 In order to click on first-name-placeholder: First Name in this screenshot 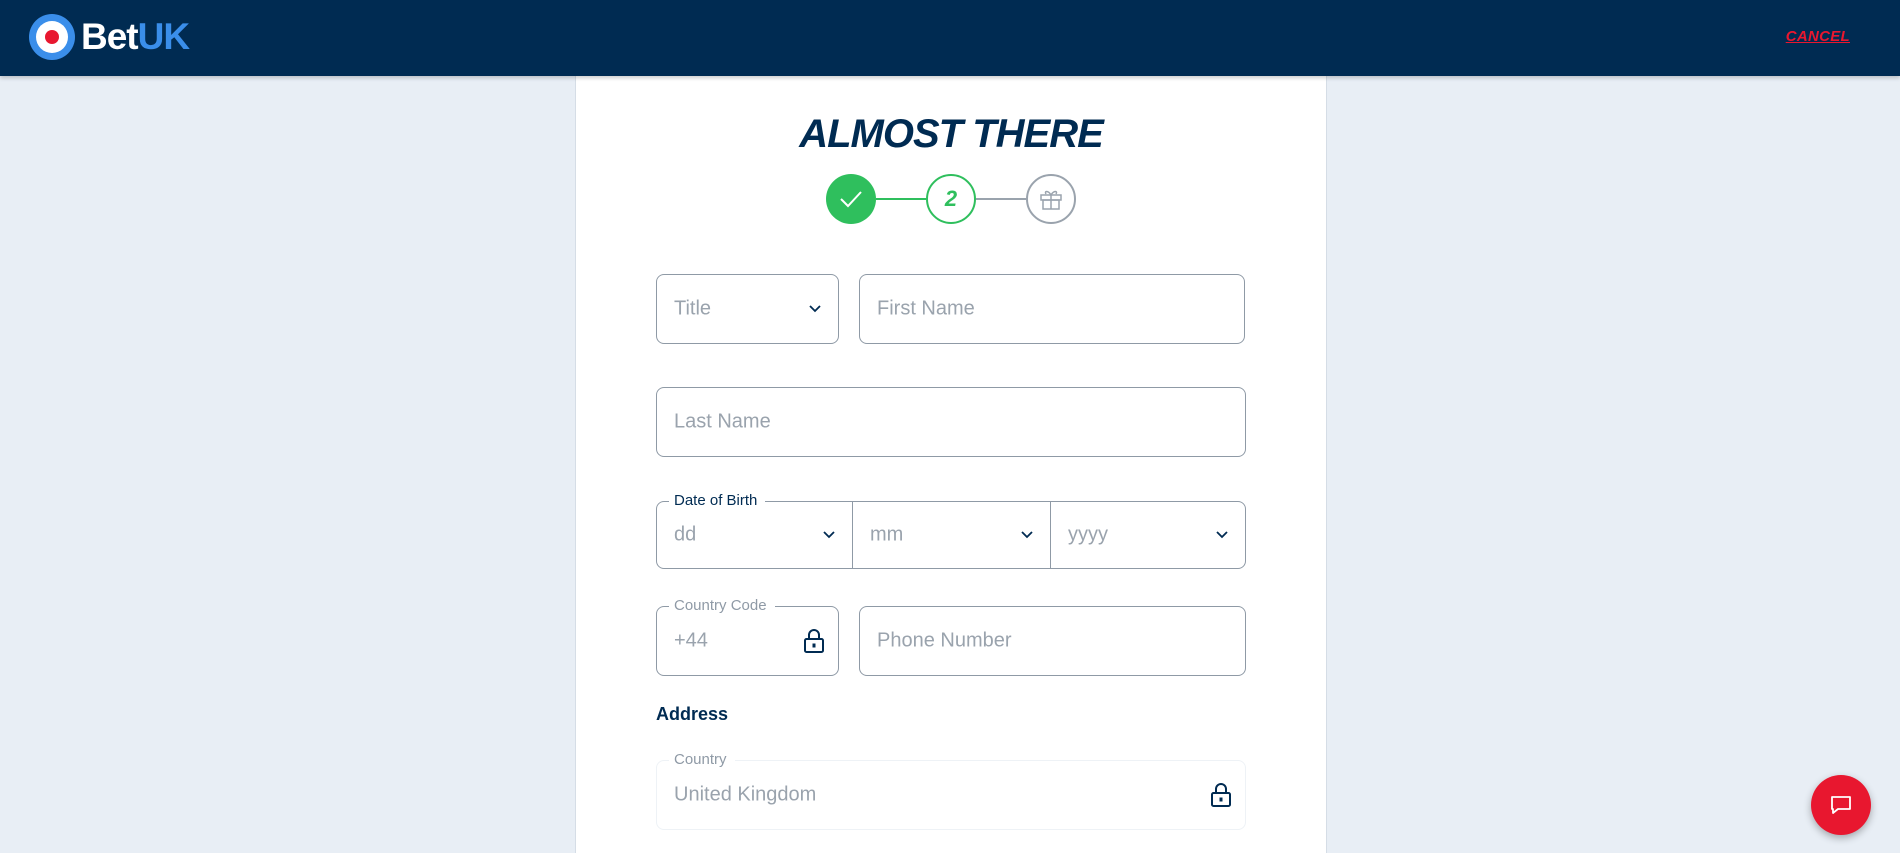, I will do `click(926, 308)`.